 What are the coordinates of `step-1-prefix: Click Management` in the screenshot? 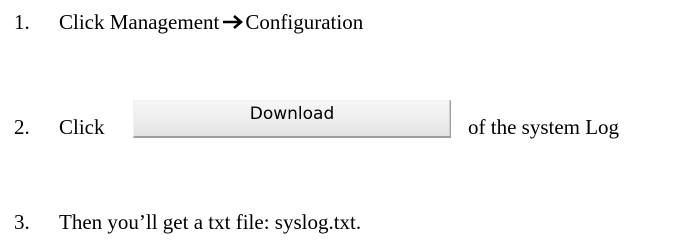 It's located at (139, 22).